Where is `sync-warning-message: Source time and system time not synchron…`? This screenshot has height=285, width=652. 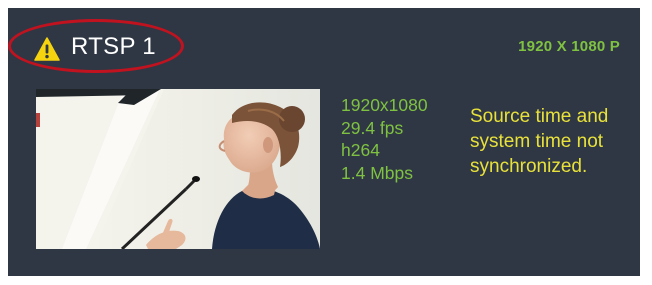
sync-warning-message: Source time and system time not synchron… is located at coordinates (539, 141).